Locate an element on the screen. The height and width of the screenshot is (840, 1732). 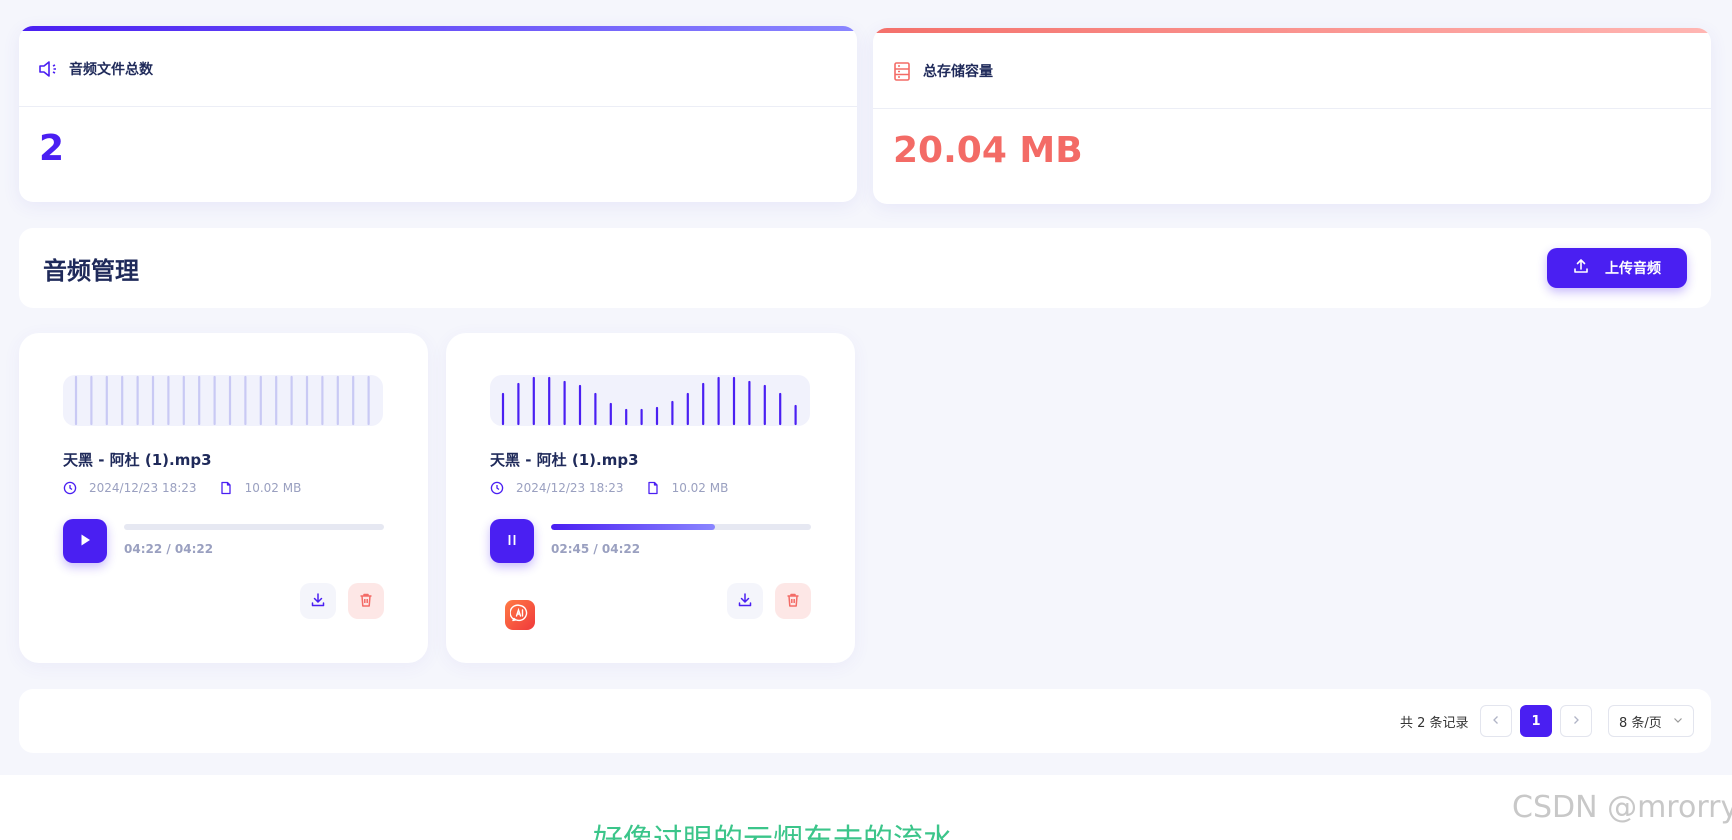
prev-page-button is located at coordinates (1496, 721).